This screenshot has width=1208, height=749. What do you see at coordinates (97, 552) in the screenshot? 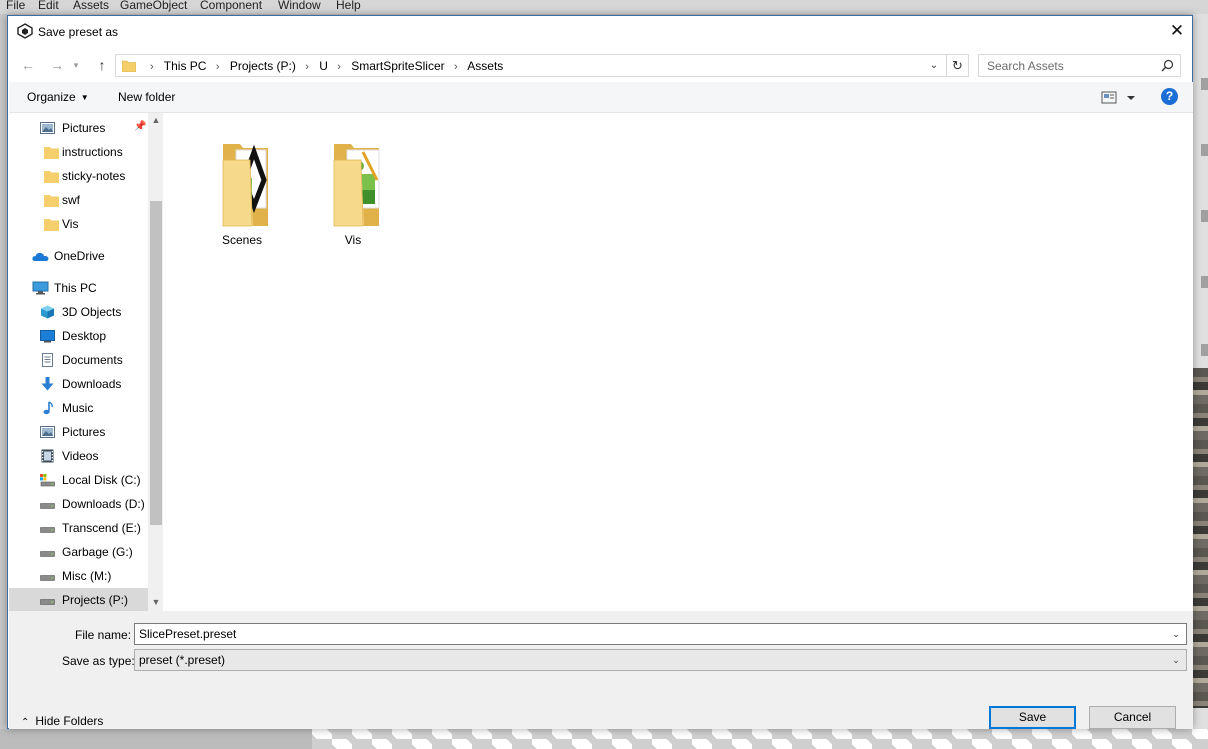
I see `nav-item-label: Garbage (G:)` at bounding box center [97, 552].